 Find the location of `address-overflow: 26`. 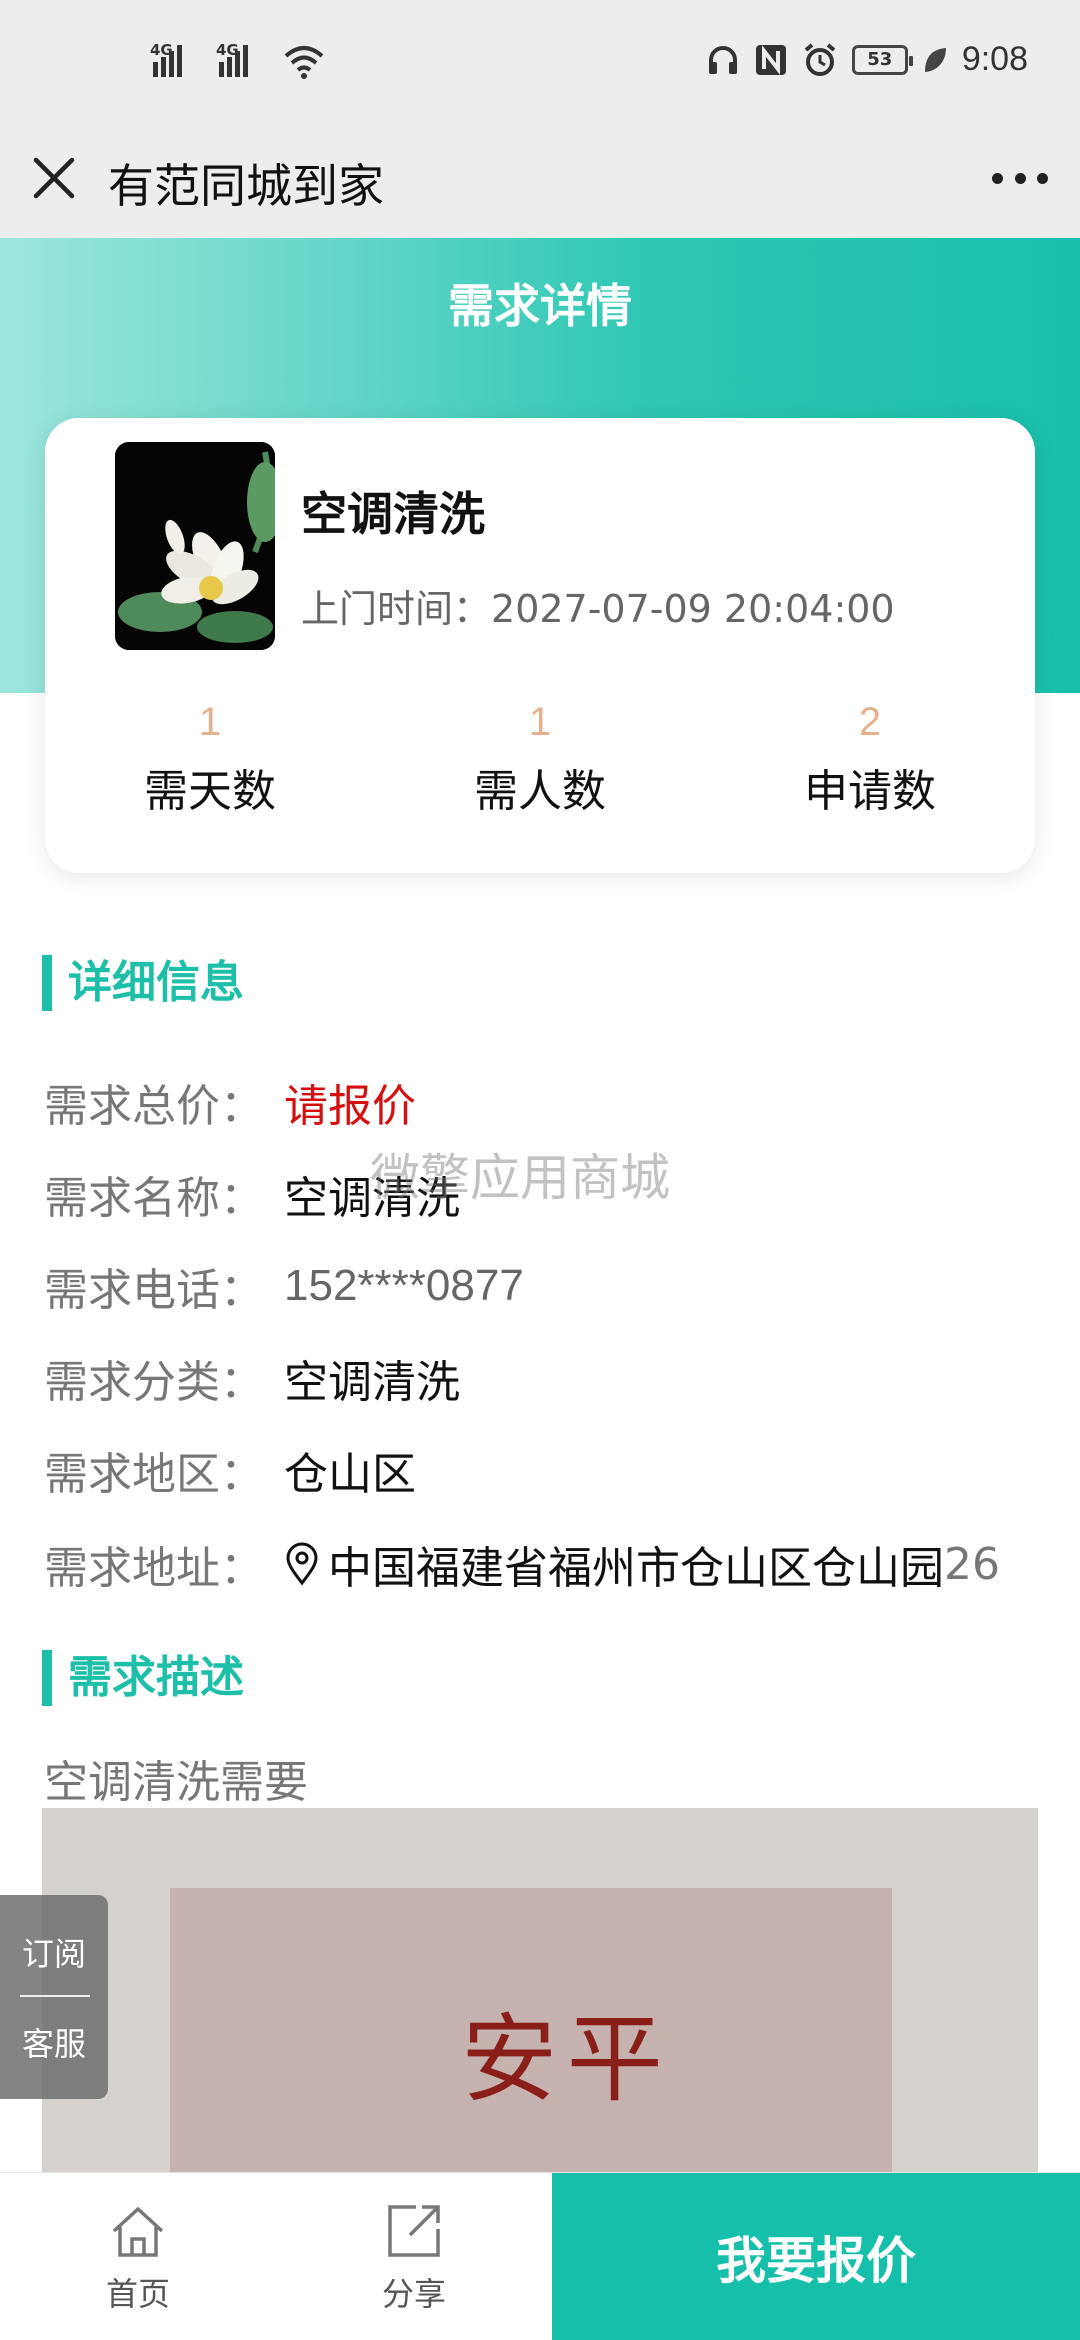

address-overflow: 26 is located at coordinates (972, 1564).